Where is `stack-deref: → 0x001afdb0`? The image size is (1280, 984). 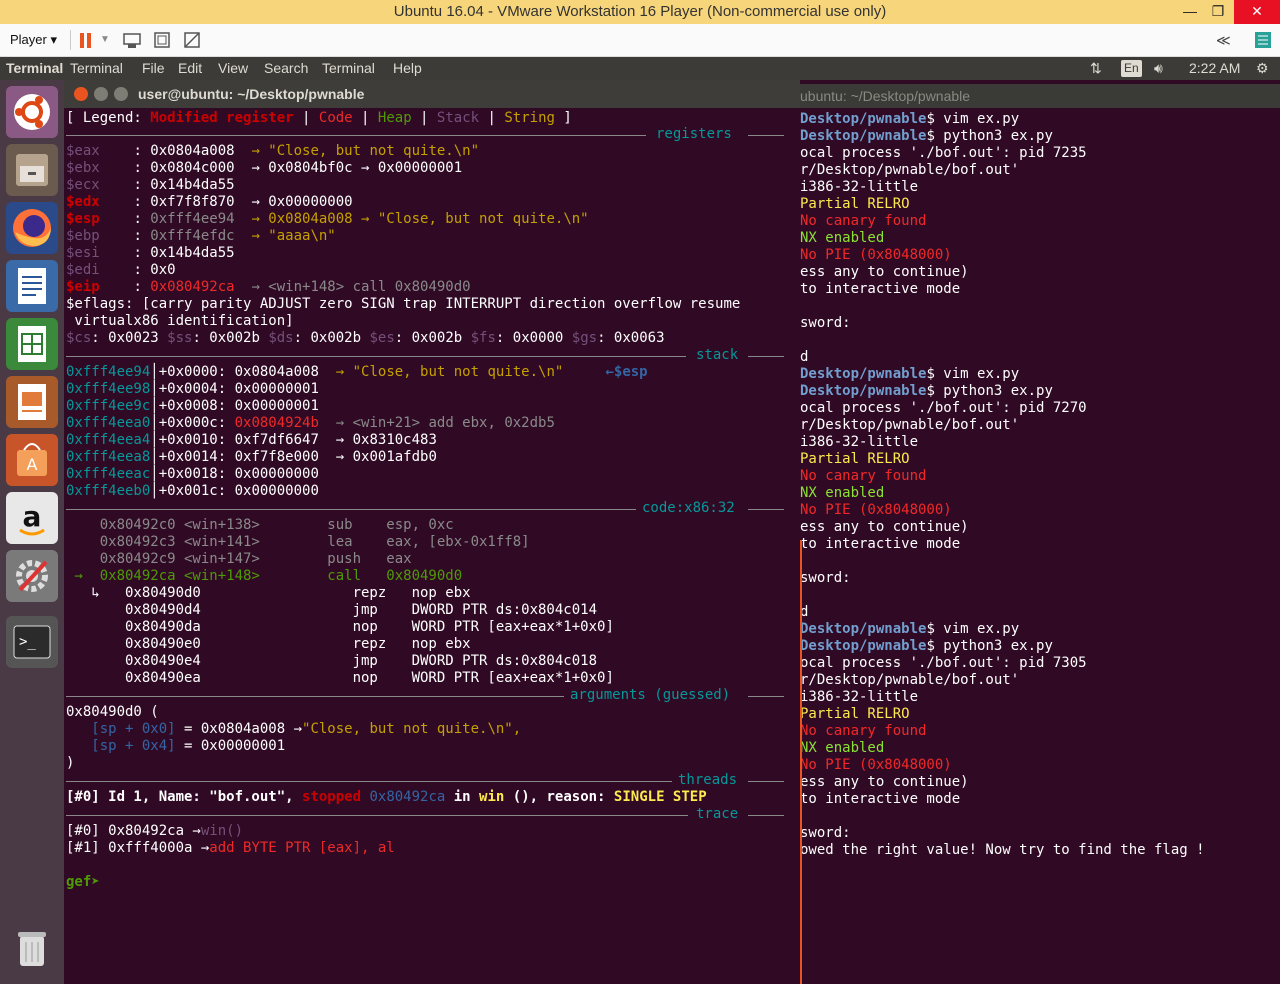
stack-deref: → 0x001afdb0 is located at coordinates (377, 457).